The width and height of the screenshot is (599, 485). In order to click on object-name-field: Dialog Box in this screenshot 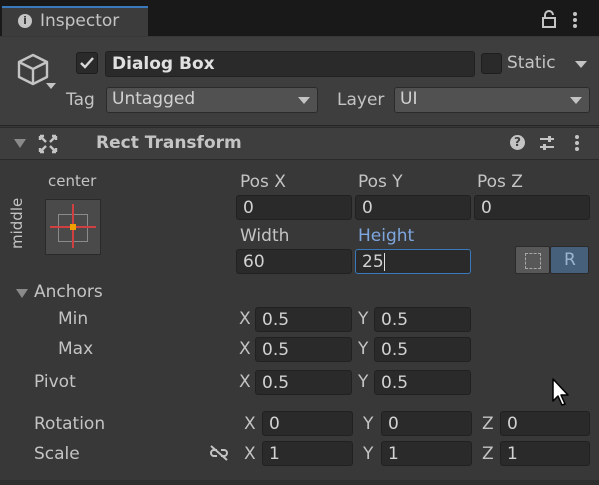, I will do `click(290, 64)`.